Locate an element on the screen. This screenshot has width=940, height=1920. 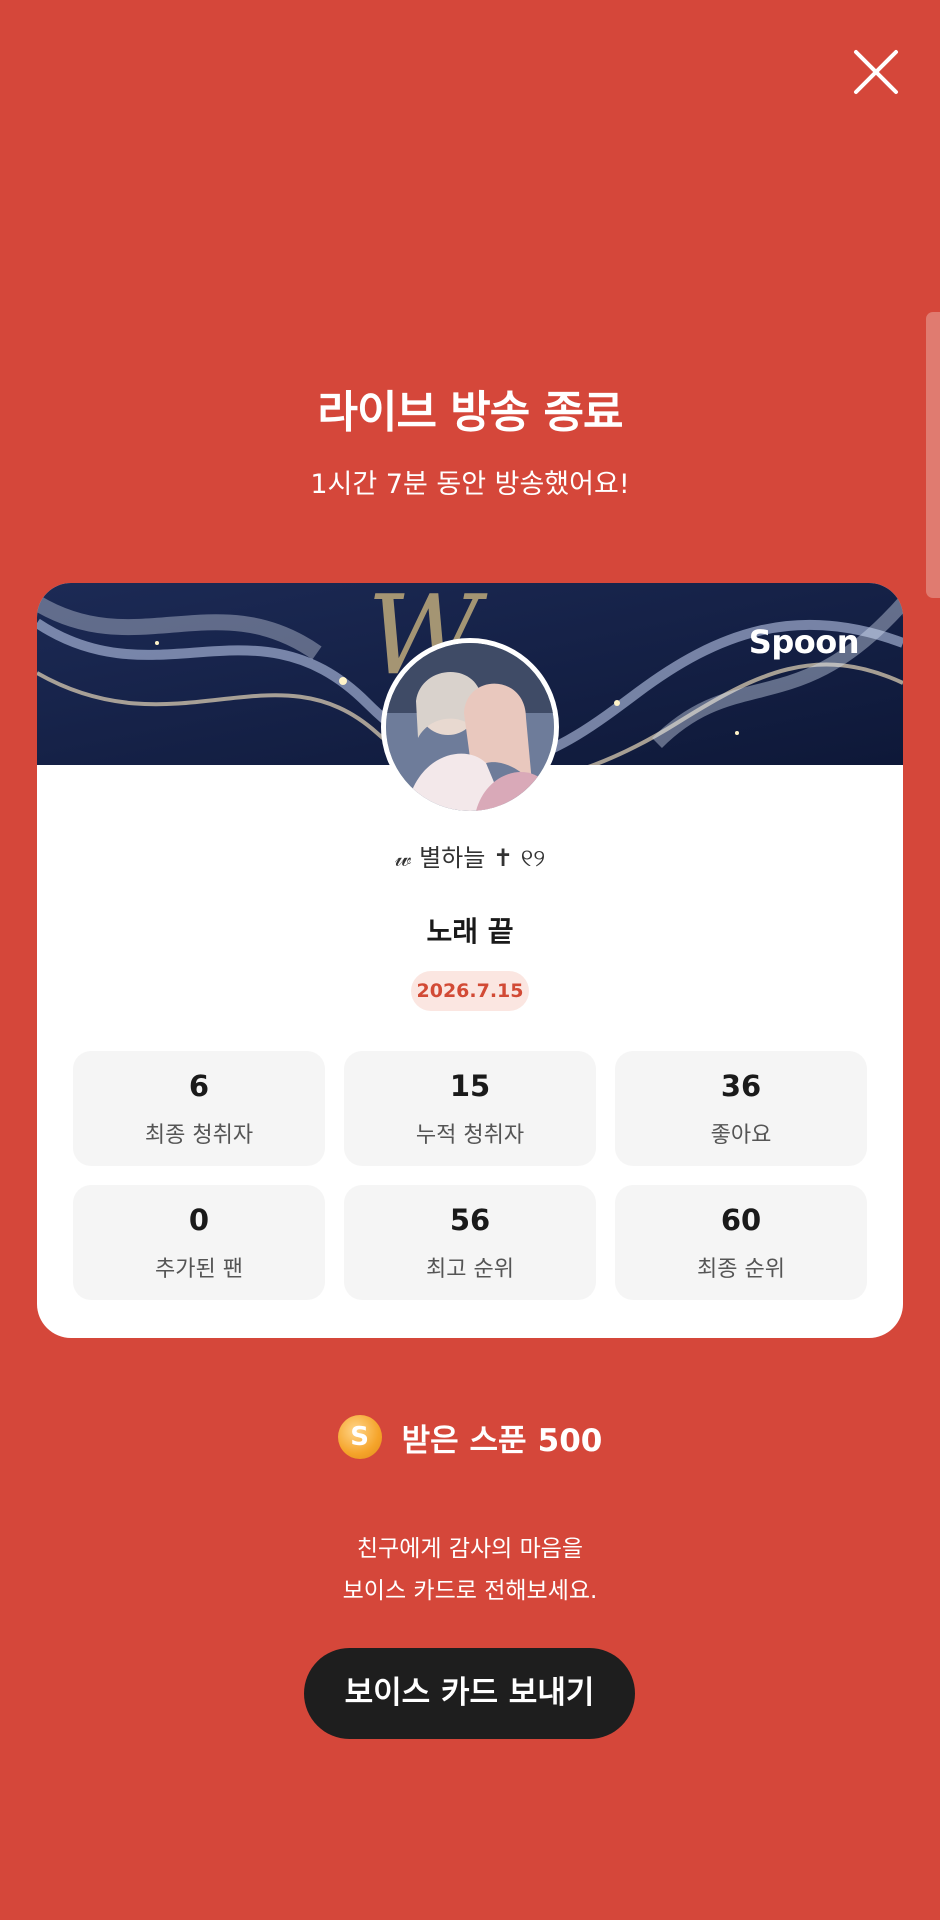
stat-value: 60 is located at coordinates (741, 1220).